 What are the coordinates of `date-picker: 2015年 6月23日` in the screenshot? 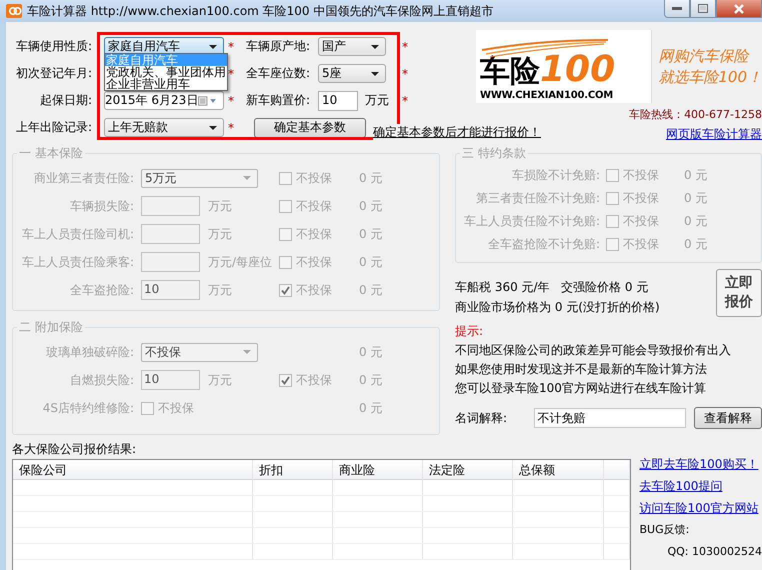 It's located at (164, 100).